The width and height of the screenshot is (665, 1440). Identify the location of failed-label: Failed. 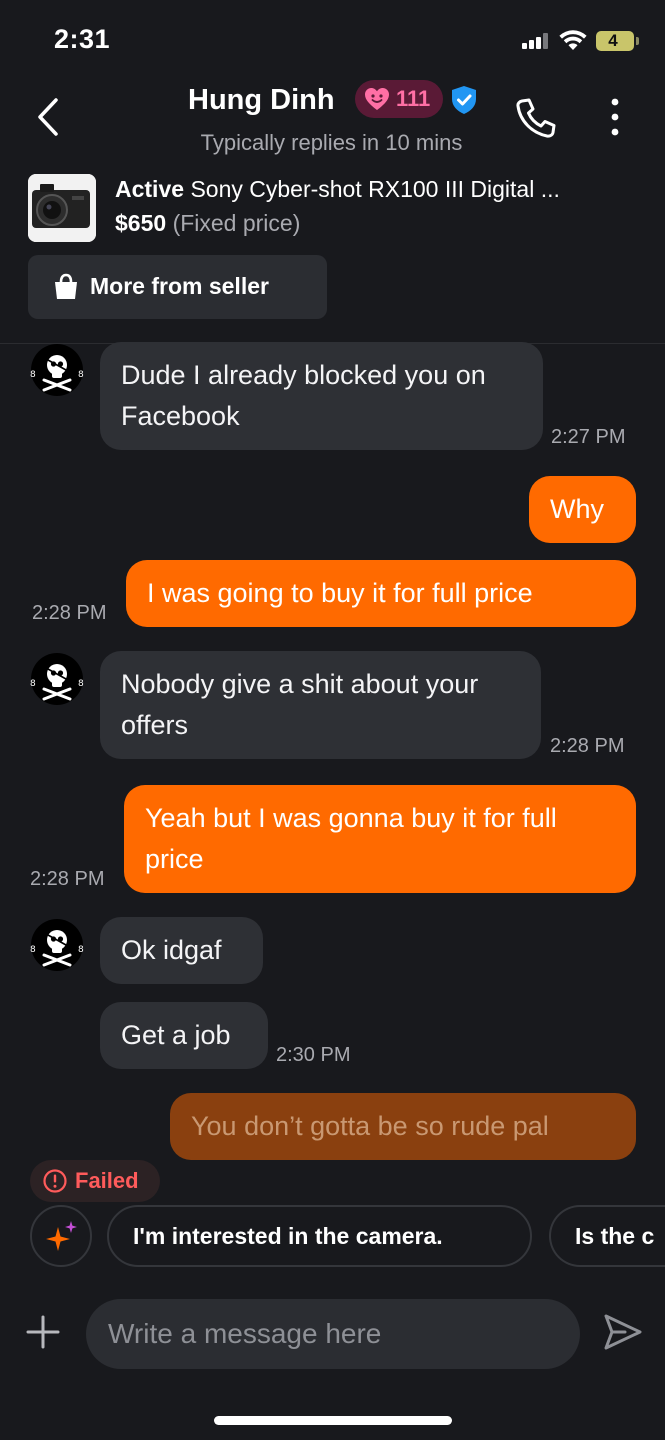
(107, 1180).